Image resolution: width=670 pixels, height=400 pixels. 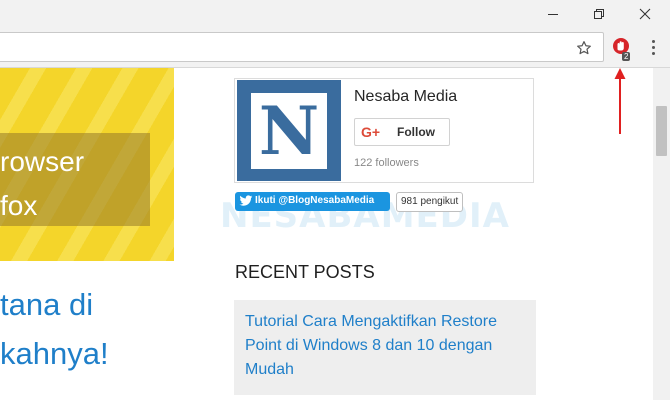 I want to click on browser-toolbar, so click(x=335, y=49).